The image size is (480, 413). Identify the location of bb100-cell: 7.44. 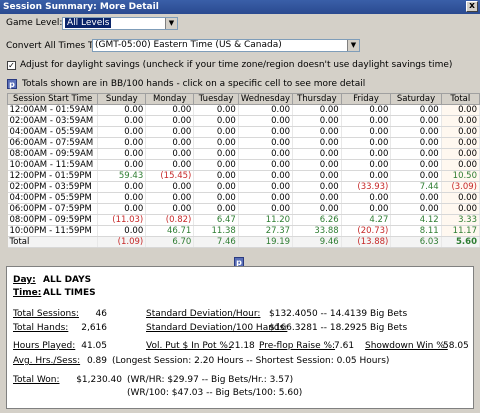
(416, 187).